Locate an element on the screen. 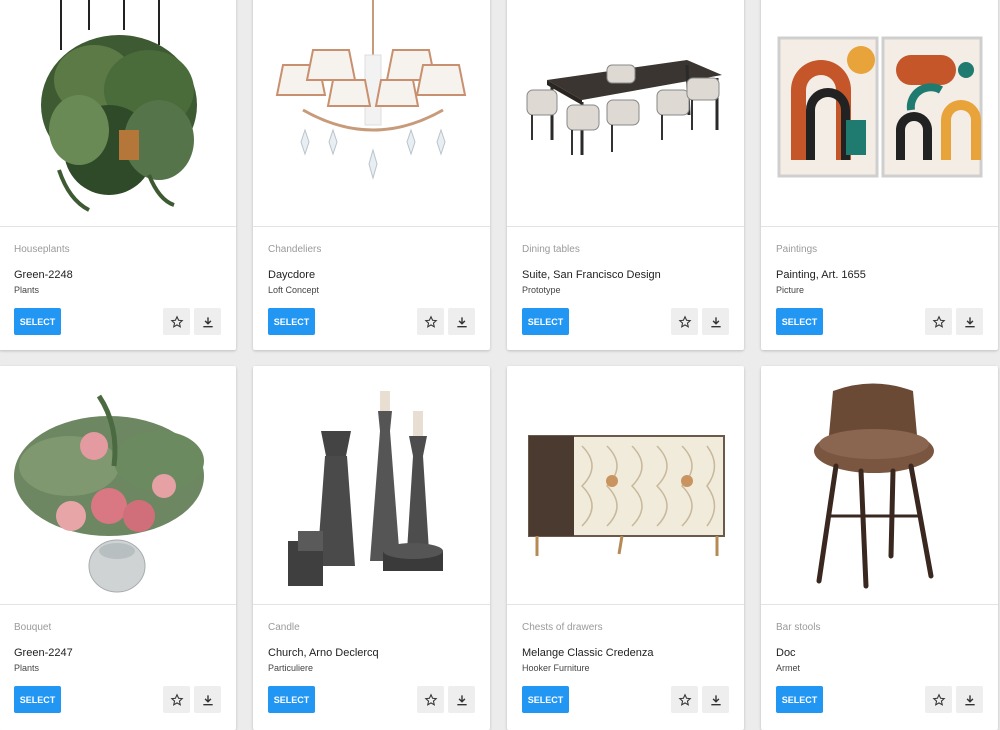 The width and height of the screenshot is (1000, 730). flower-bouquet-image is located at coordinates (109, 493).